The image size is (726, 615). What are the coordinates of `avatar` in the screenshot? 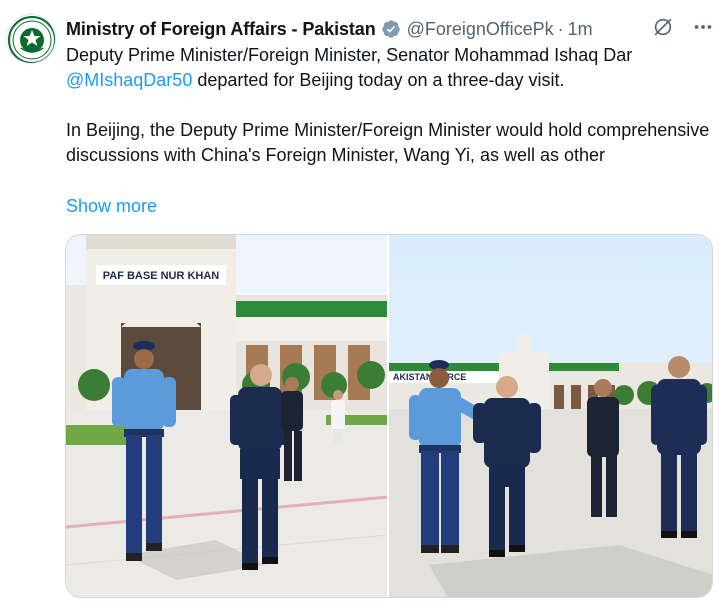 It's located at (31, 39).